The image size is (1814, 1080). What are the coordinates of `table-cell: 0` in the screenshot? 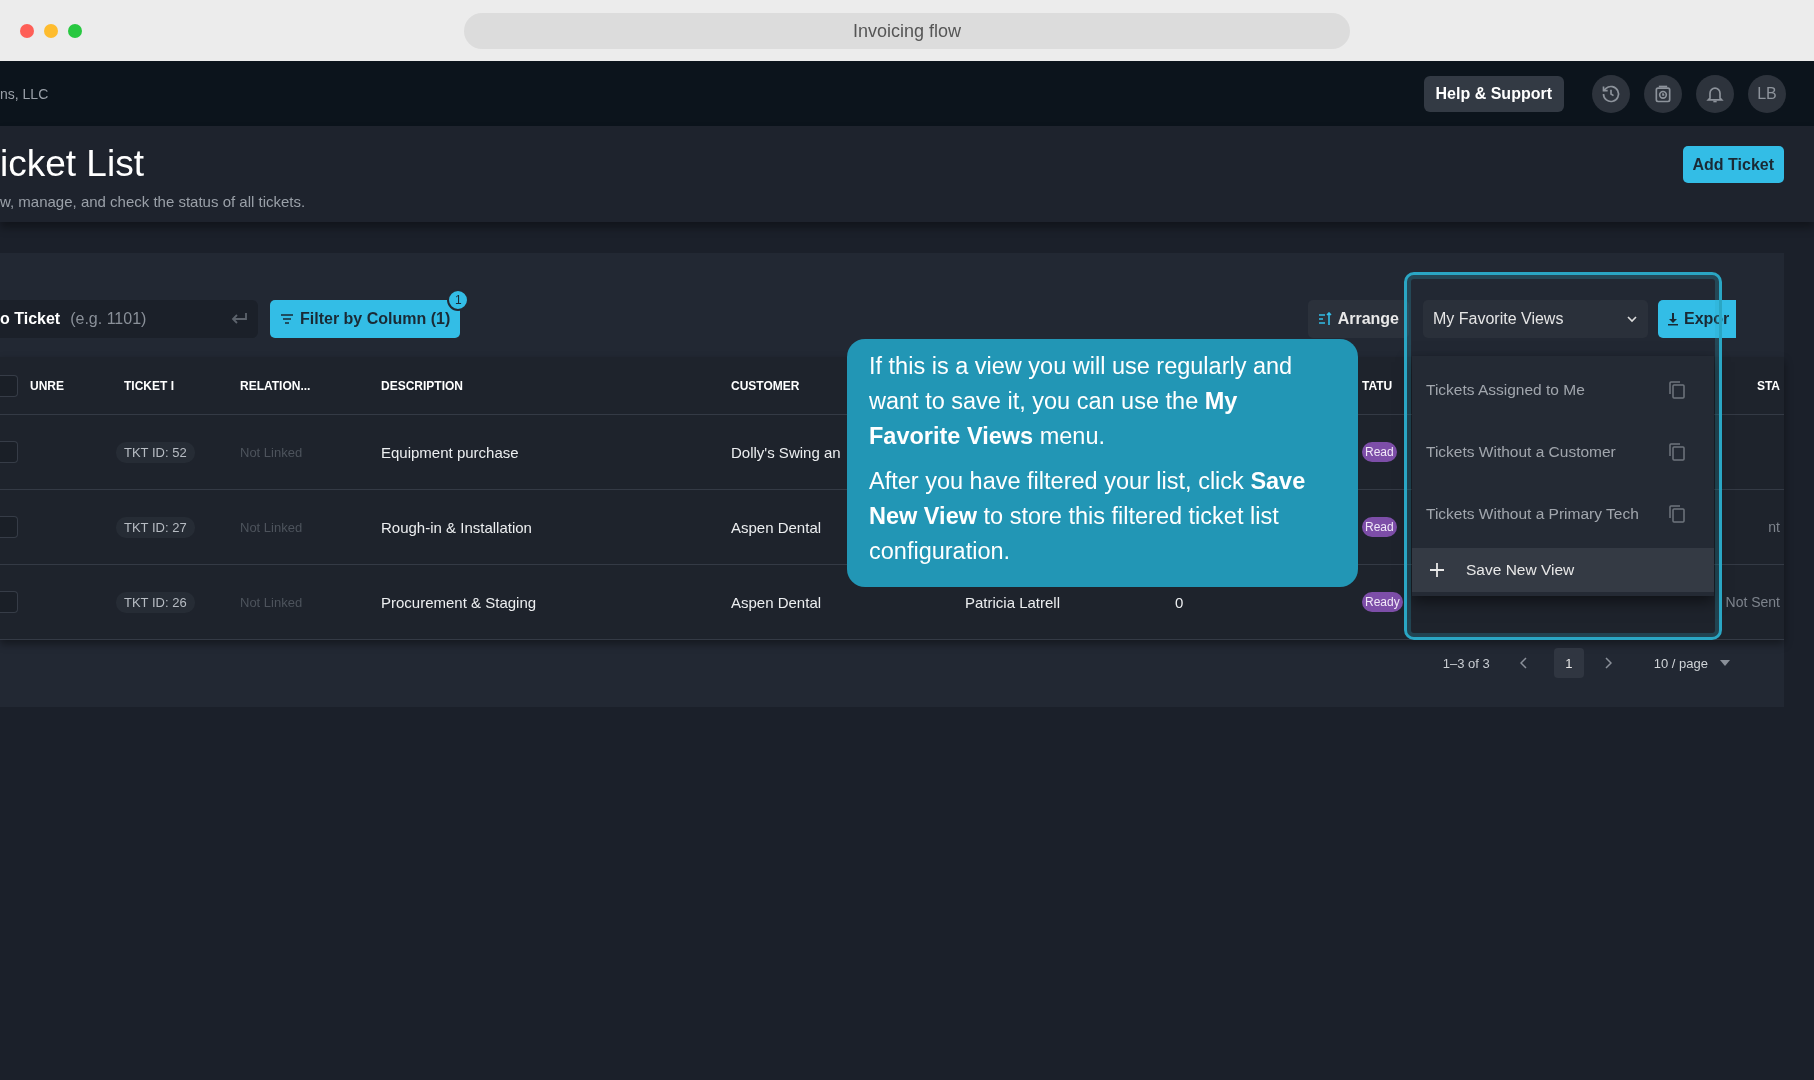 It's located at (1179, 602).